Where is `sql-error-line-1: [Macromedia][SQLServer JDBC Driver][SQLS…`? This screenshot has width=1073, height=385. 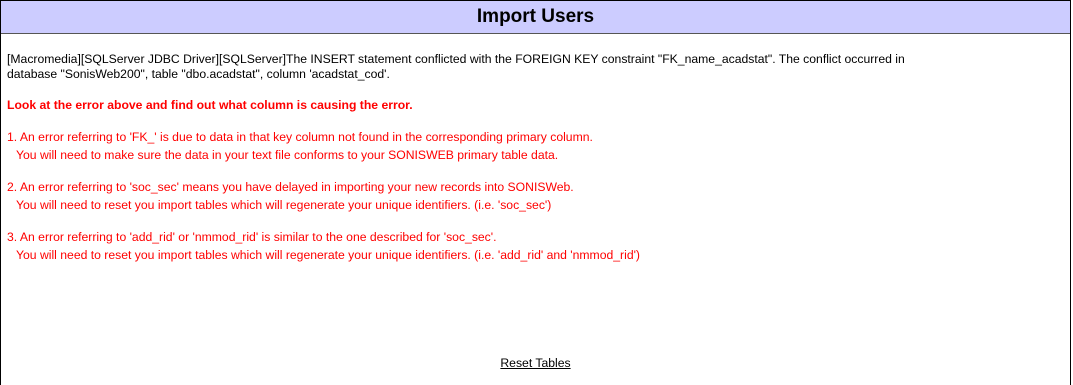
sql-error-line-1: [Macromedia][SQLServer JDBC Driver][SQLS… is located at coordinates (456, 59).